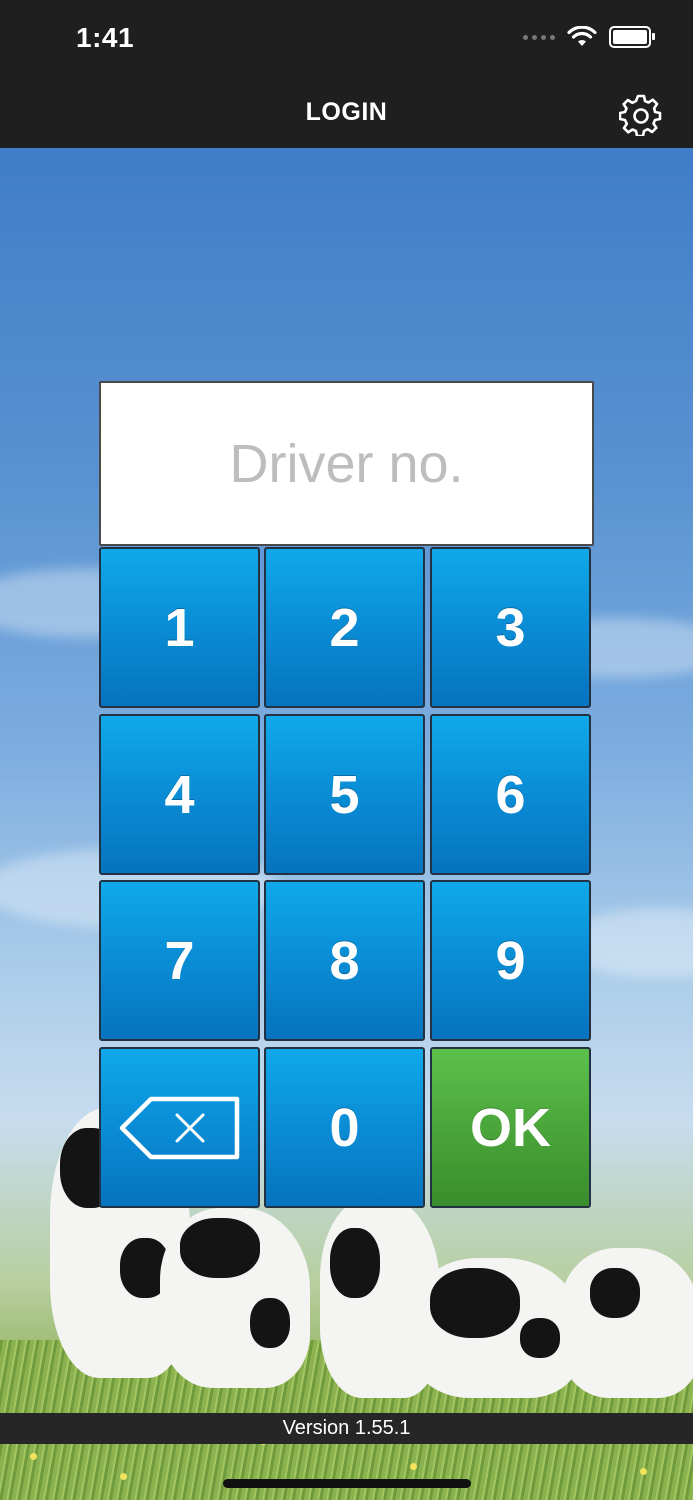 Image resolution: width=693 pixels, height=1500 pixels. Describe the element at coordinates (179, 794) in the screenshot. I see `key-4: 4` at that location.